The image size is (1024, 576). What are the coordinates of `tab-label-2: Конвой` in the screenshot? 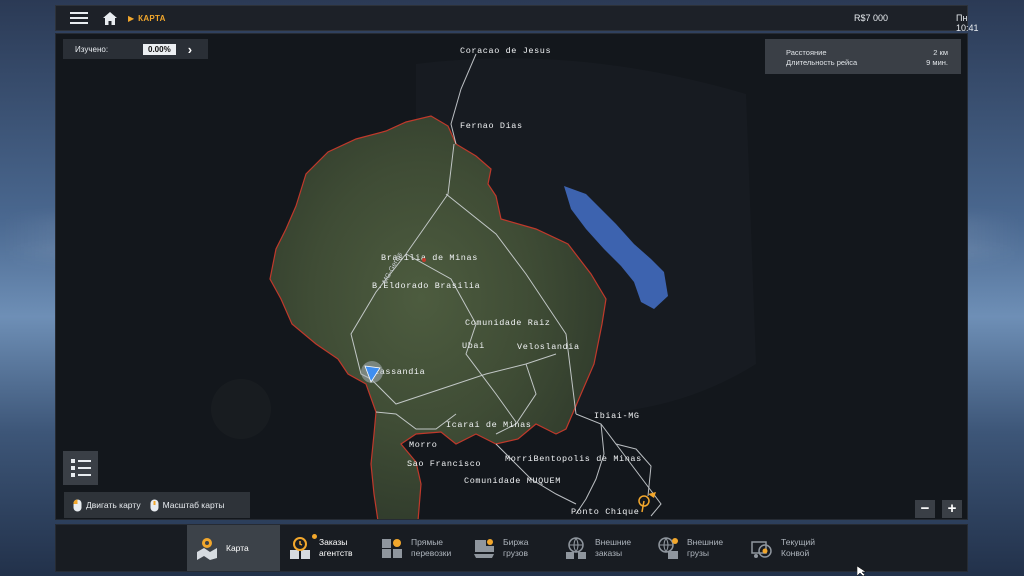 It's located at (795, 553).